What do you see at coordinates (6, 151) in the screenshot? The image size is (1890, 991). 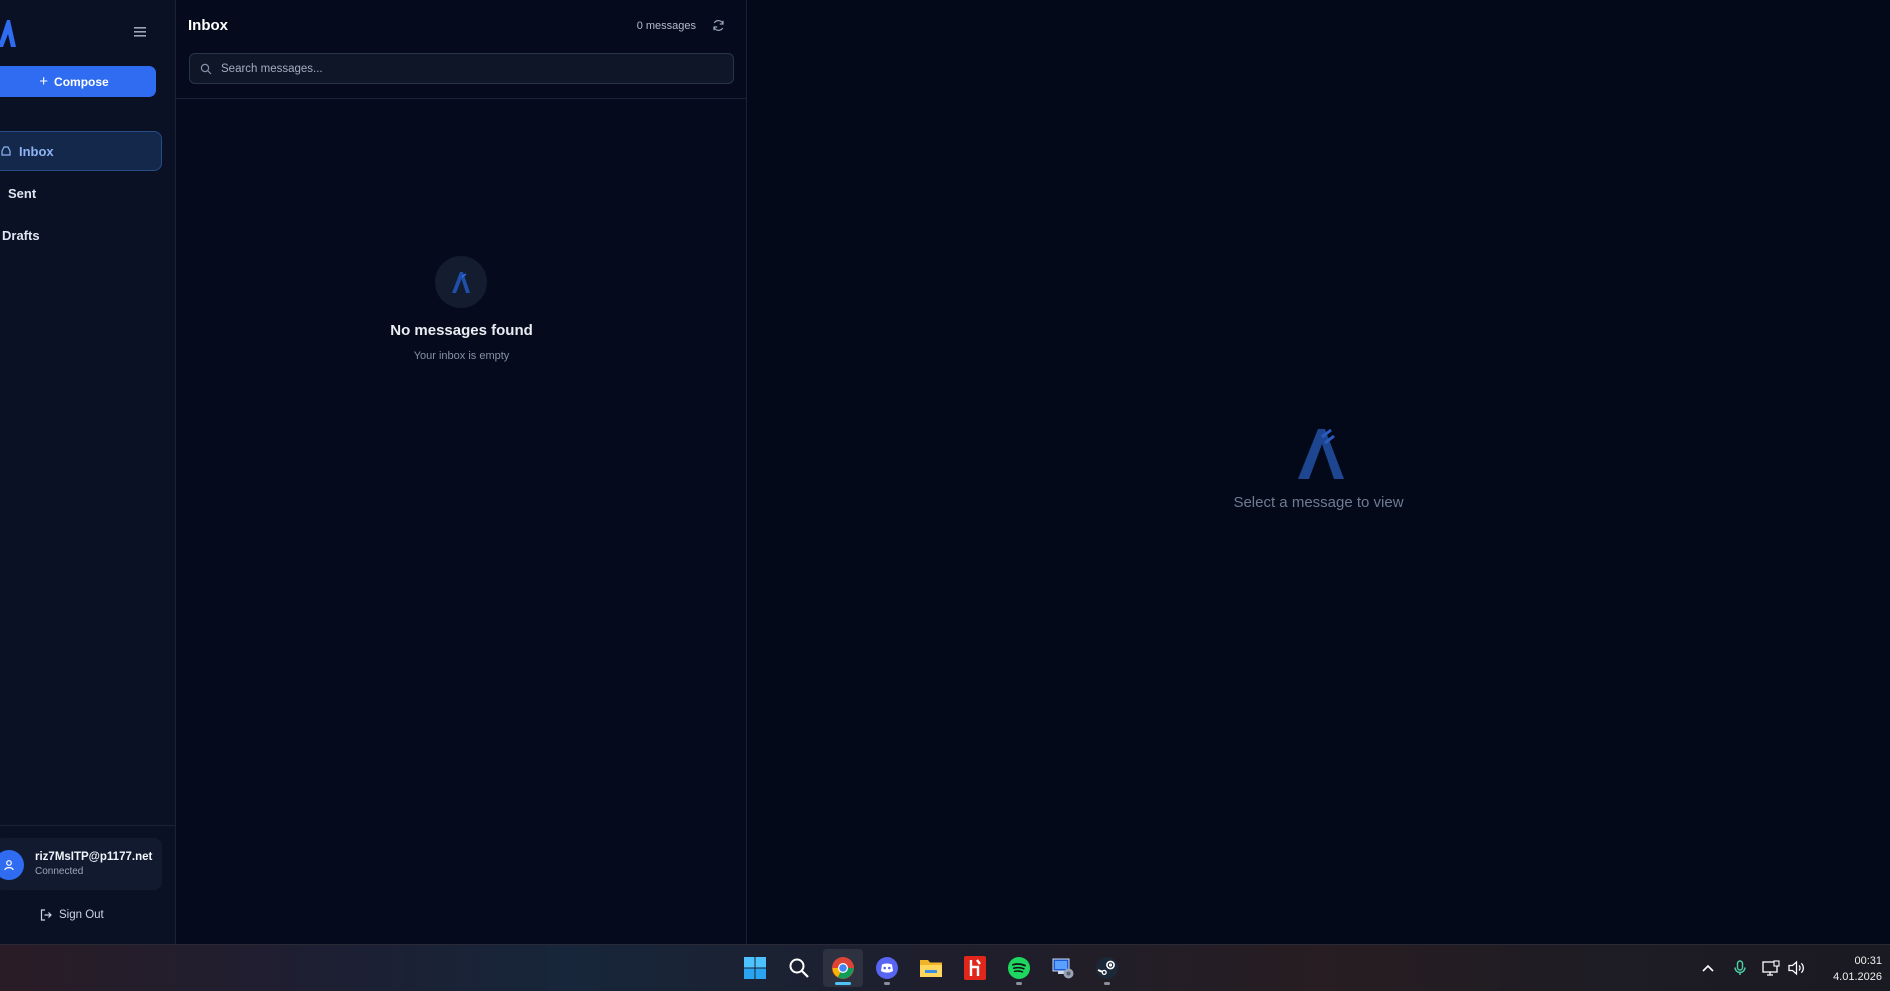 I see `inbox-icon` at bounding box center [6, 151].